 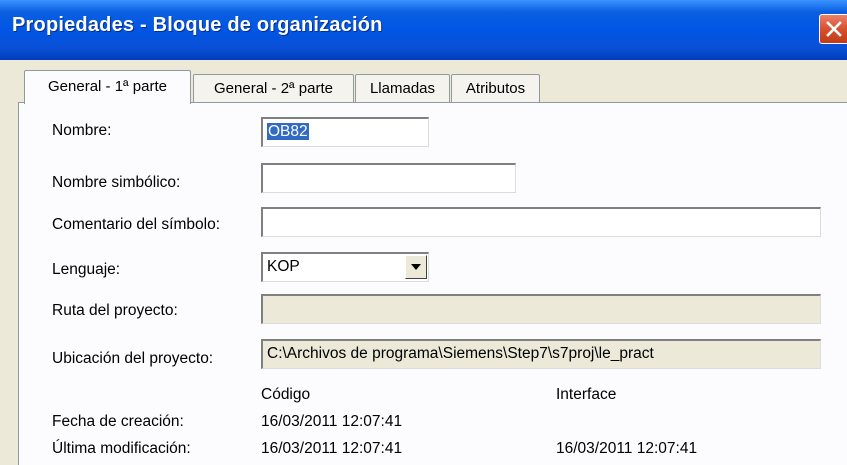 I want to click on nombre-simbolico-field, so click(x=388, y=178).